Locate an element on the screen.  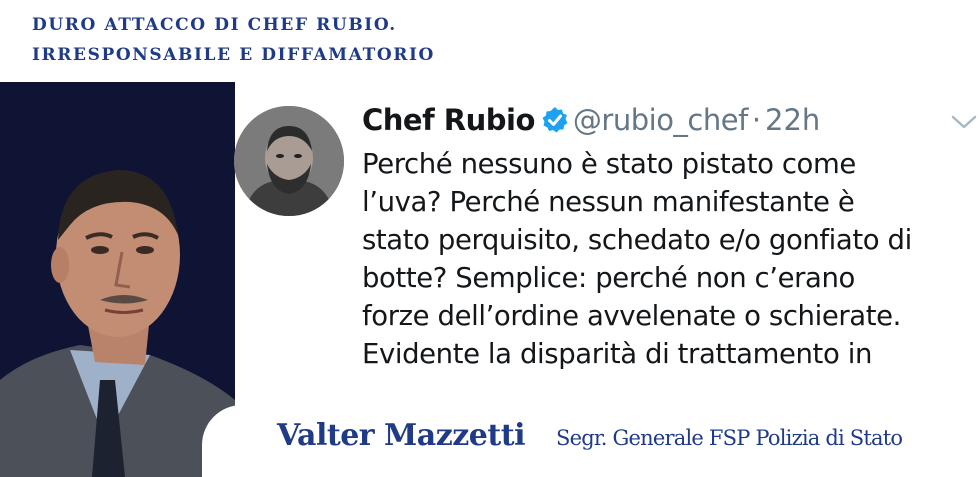
tweet-author-name: Chef Rubio is located at coordinates (448, 120).